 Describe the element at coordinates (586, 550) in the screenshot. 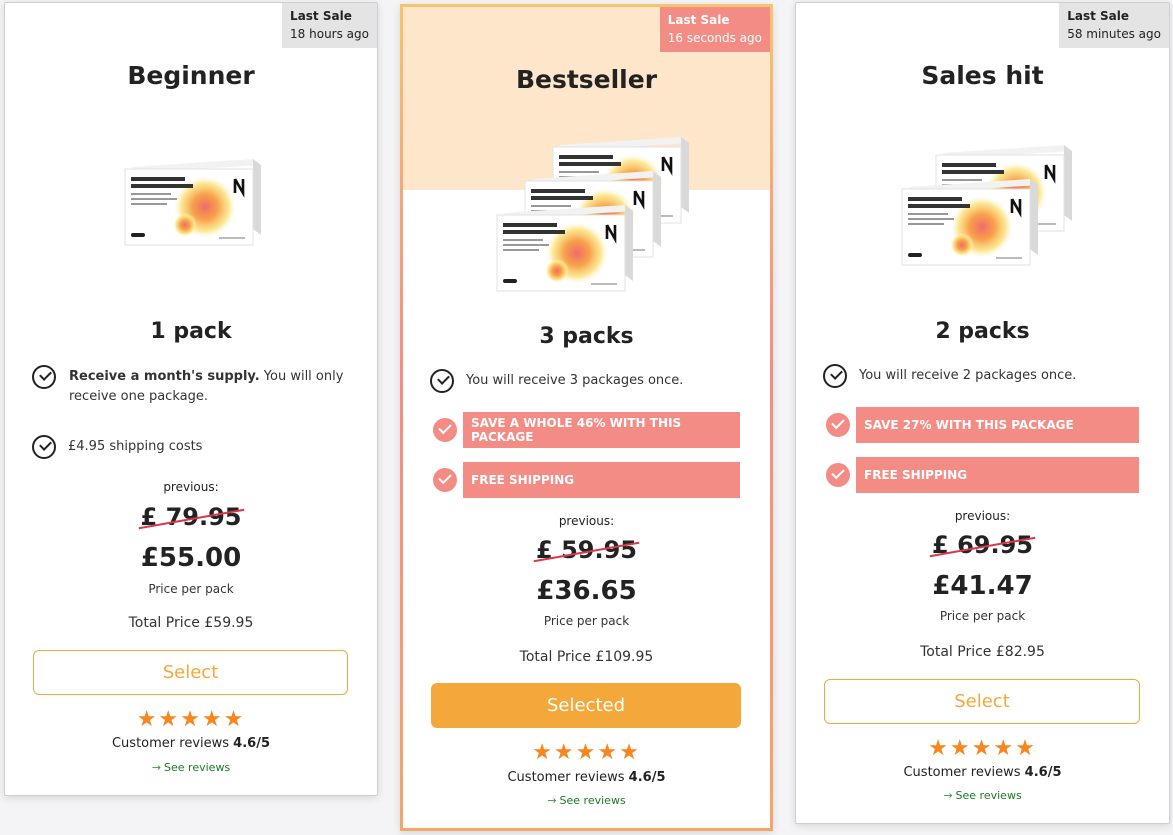

I see `old-price: £ 59.95` at that location.